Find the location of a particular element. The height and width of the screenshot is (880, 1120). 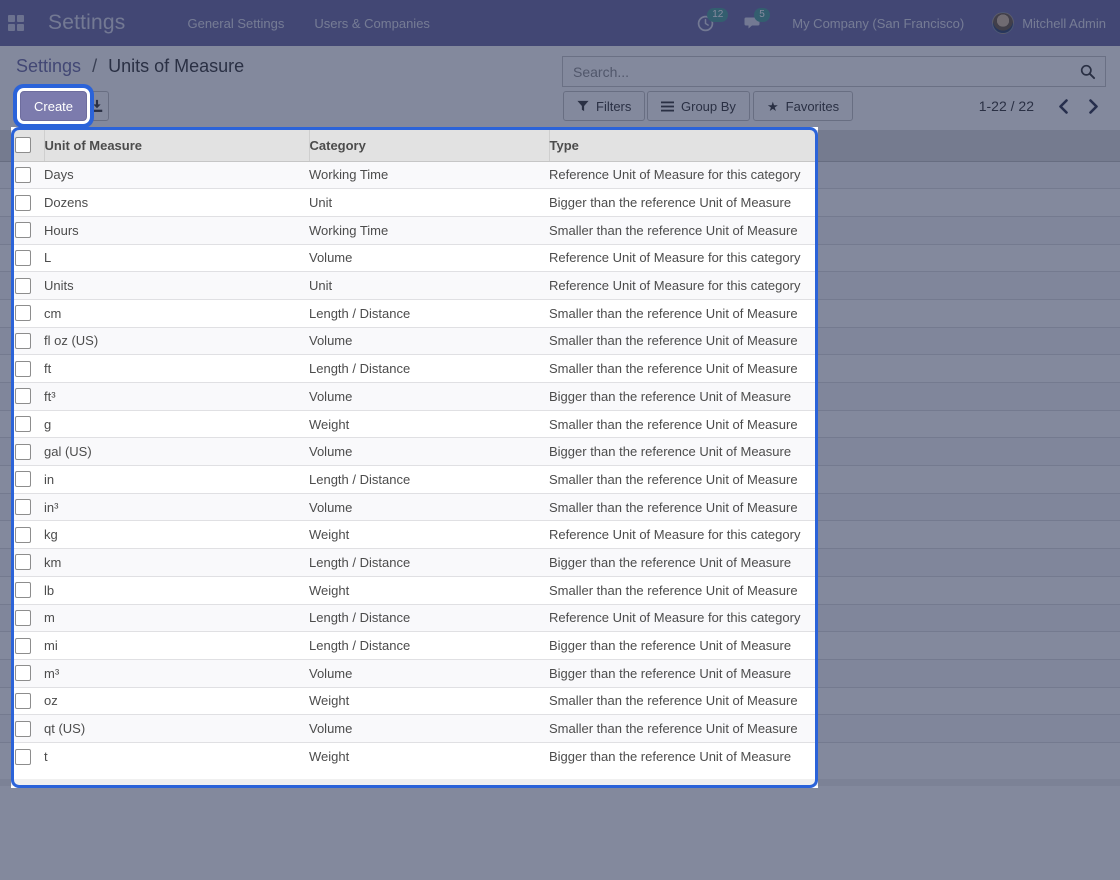

cell-unit: fl oz (US) is located at coordinates (71, 341).